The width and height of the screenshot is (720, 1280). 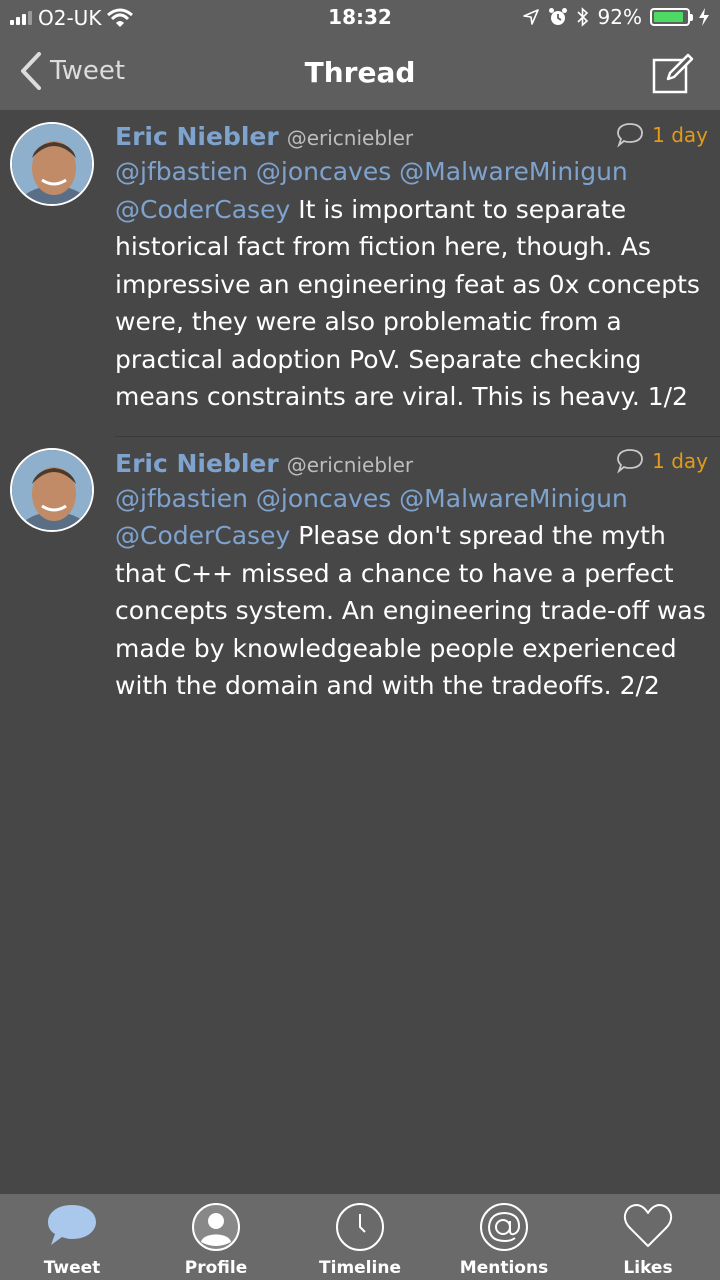 I want to click on bluetooth-icon, so click(x=582, y=17).